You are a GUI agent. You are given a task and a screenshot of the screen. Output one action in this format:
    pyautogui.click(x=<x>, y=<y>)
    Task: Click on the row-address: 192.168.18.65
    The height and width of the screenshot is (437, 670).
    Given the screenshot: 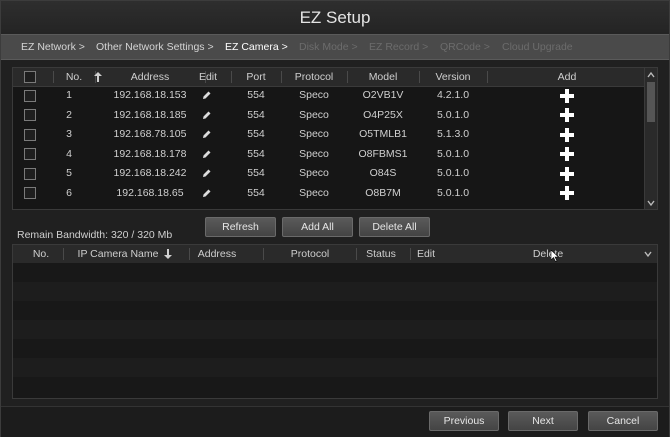 What is the action you would take?
    pyautogui.click(x=150, y=192)
    